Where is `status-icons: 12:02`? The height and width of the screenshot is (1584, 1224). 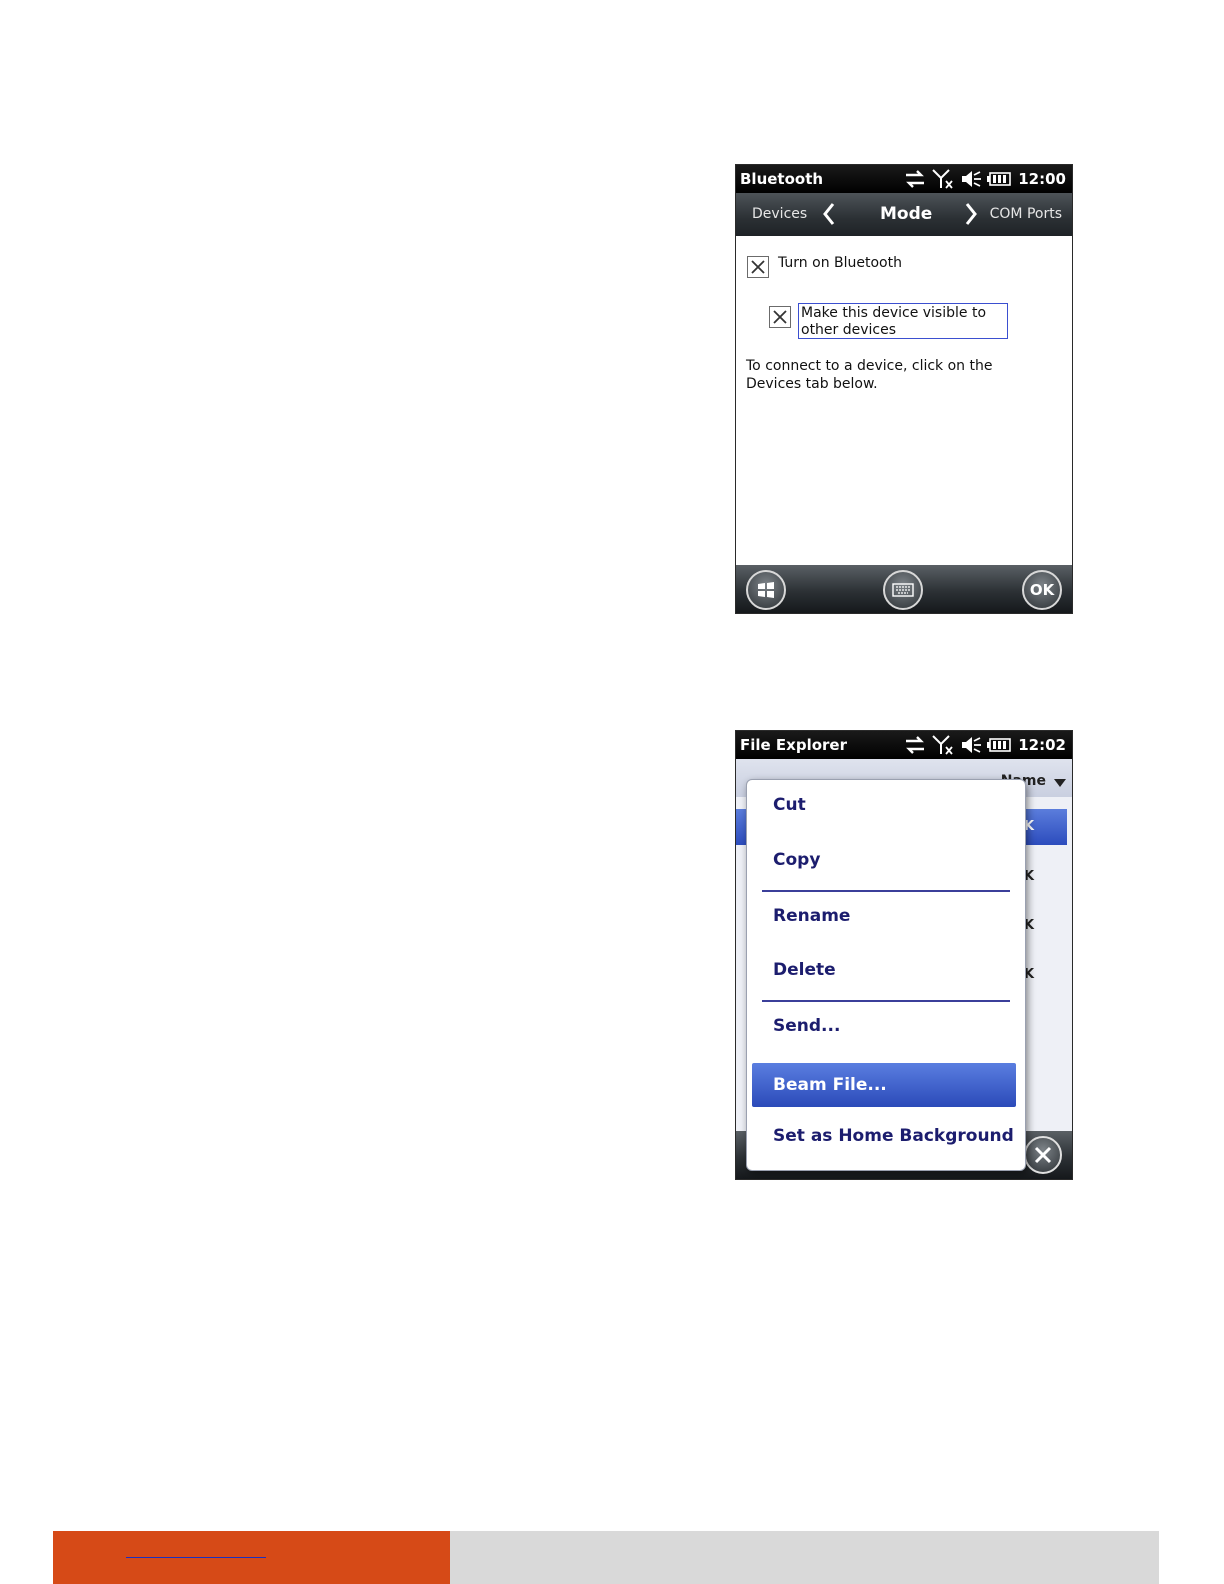
status-icons: 12:02 is located at coordinates (985, 745).